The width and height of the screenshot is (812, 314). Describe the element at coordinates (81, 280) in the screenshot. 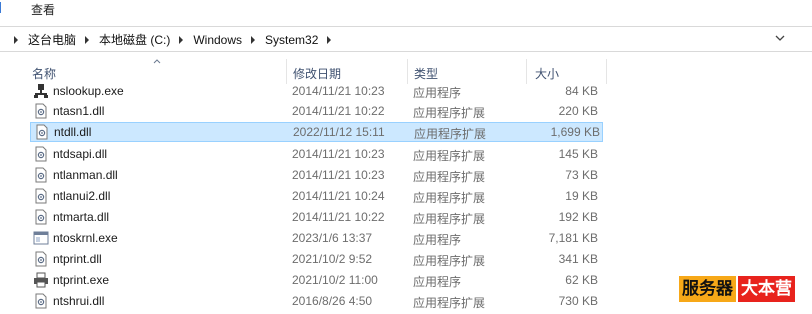

I see `file-name: ntprint.exe` at that location.